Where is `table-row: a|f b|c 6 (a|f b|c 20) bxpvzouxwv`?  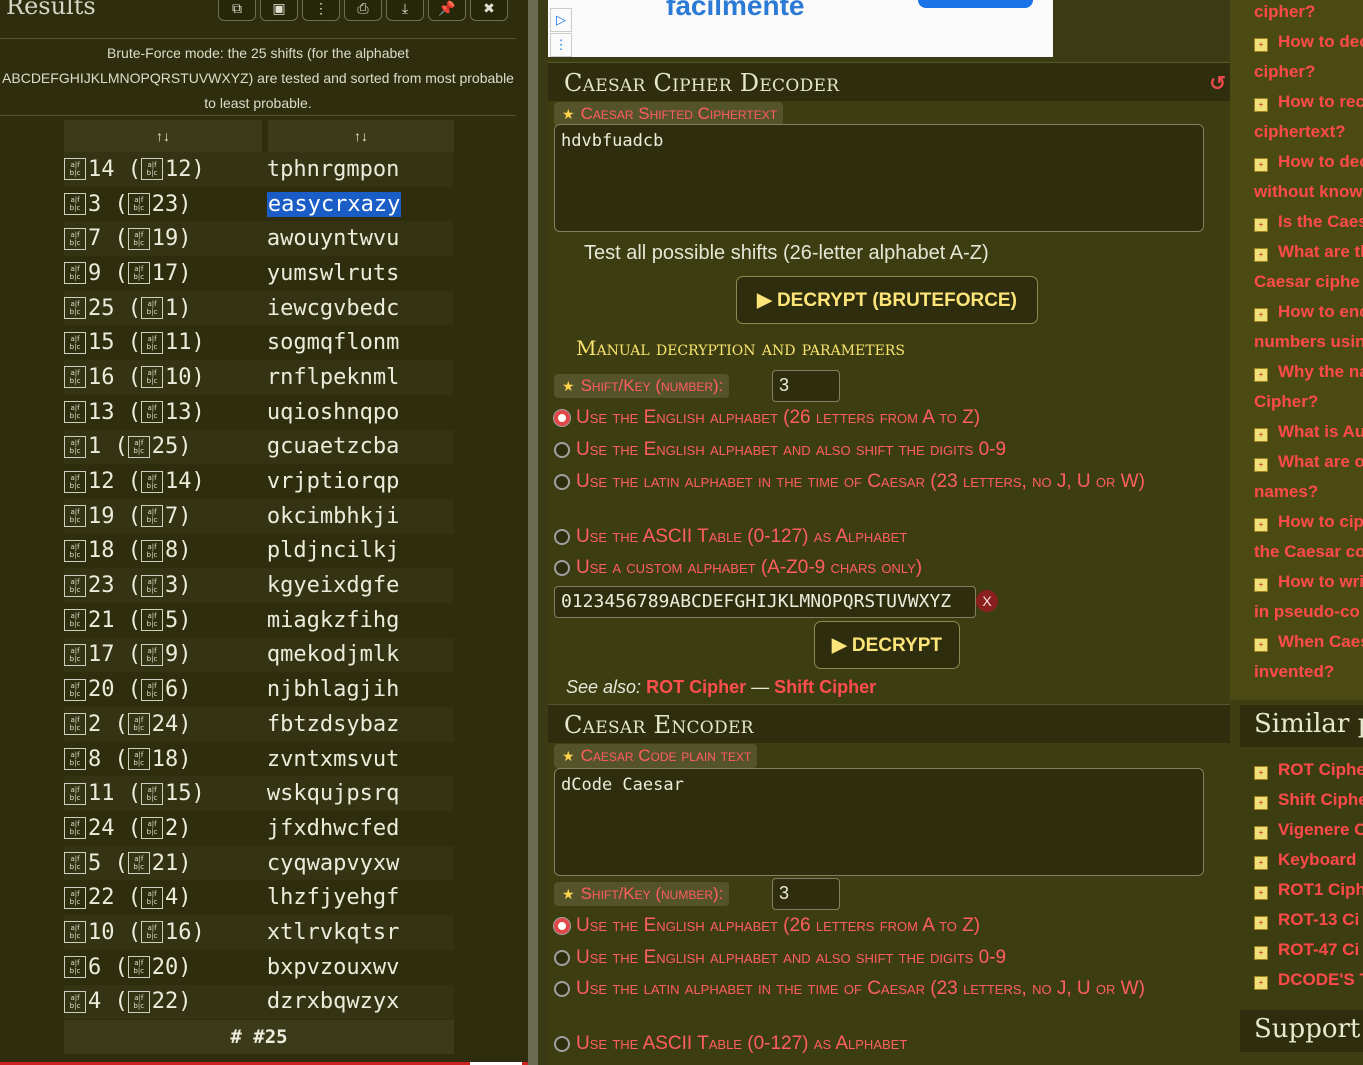 table-row: a|f b|c 6 (a|f b|c 20) bxpvzouxwv is located at coordinates (259, 967).